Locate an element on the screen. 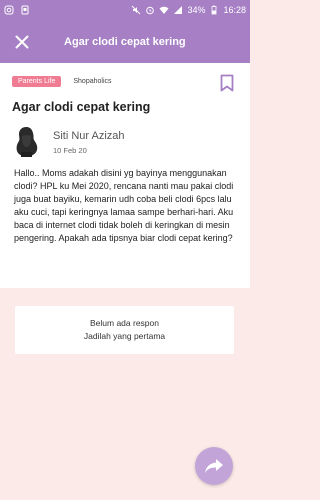 The image size is (320, 500). app-bar: Agar clodi cepat kering is located at coordinates (125, 41).